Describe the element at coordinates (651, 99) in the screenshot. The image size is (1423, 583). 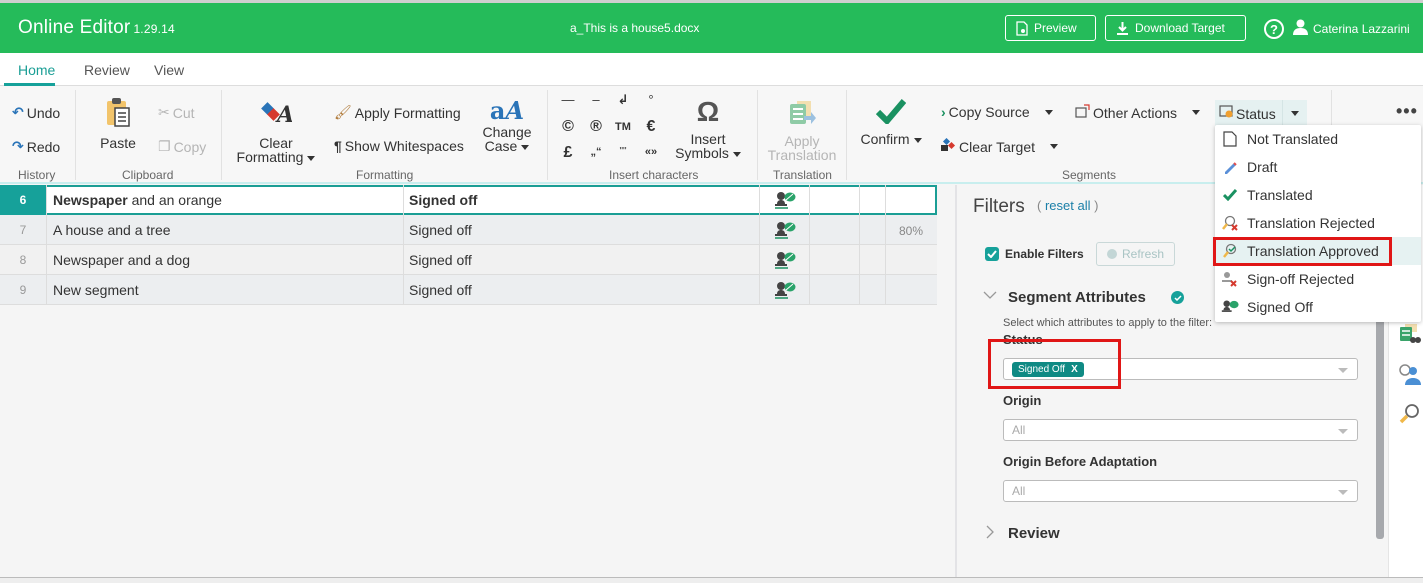
I see `degree-symbol: °` at that location.